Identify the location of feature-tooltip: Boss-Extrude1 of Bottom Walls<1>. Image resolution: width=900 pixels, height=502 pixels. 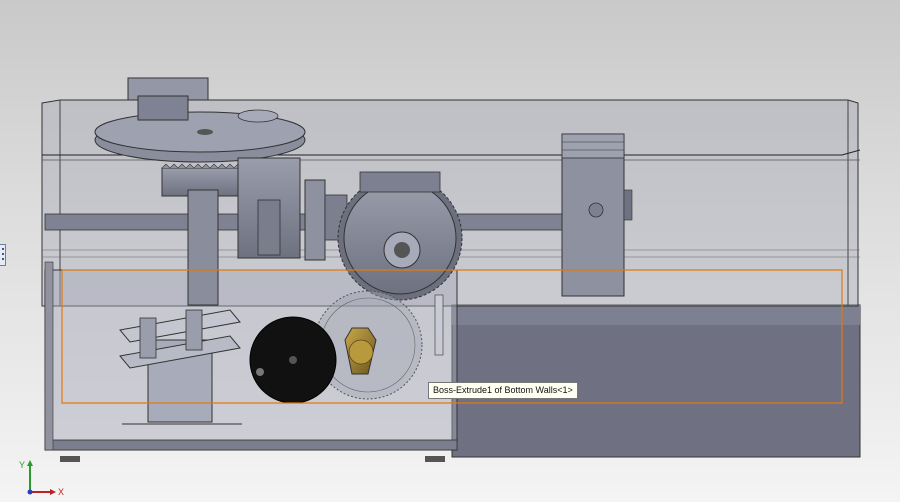
(503, 390).